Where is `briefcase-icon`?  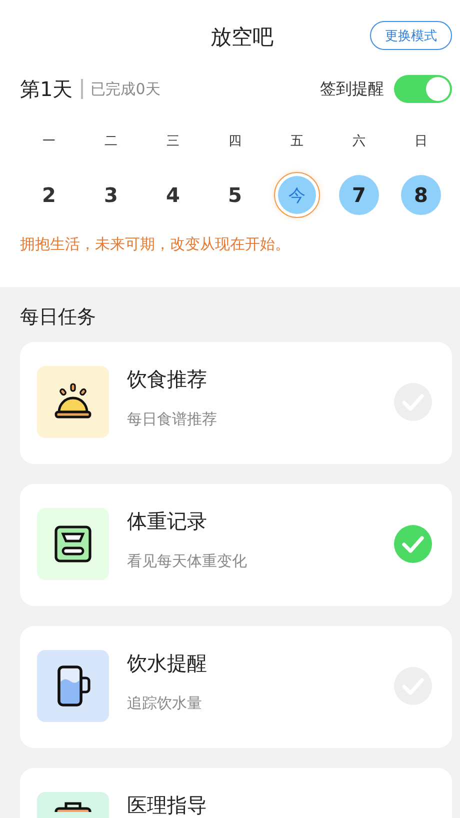 briefcase-icon is located at coordinates (73, 807).